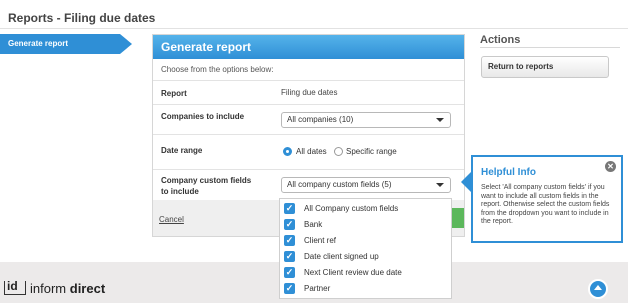  Describe the element at coordinates (550, 47) in the screenshot. I see `actions-divider` at that location.